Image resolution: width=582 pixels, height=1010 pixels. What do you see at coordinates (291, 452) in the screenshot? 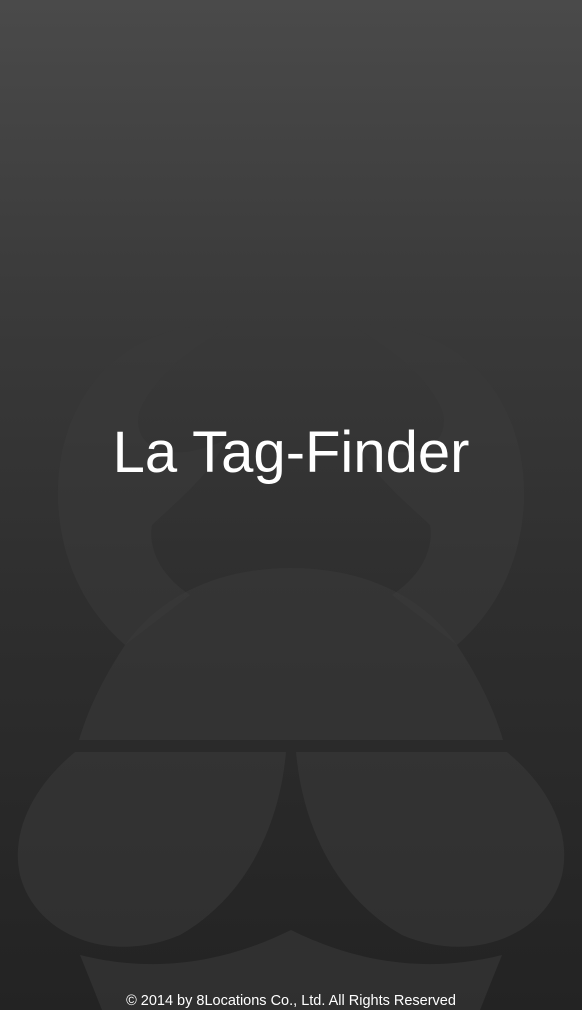
I see `app-title: La Tag-Finder` at bounding box center [291, 452].